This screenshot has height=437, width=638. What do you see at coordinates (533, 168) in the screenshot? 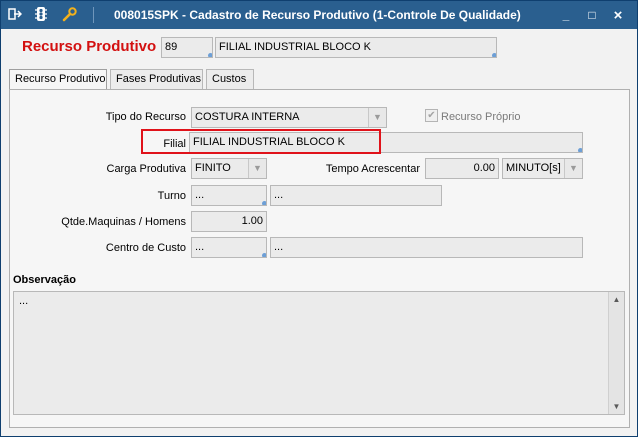
I see `tempo-unit-value: MINUTO[s]` at bounding box center [533, 168].